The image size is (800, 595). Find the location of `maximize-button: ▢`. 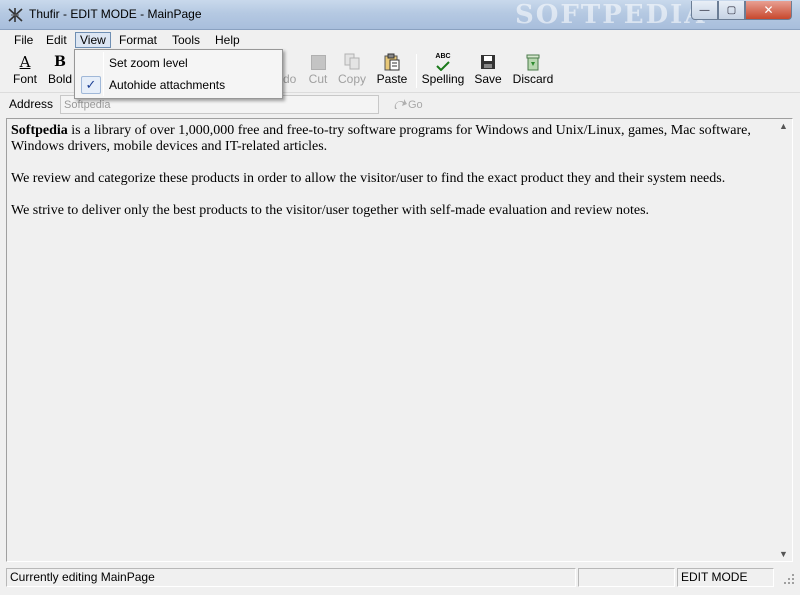

maximize-button: ▢ is located at coordinates (731, 10).